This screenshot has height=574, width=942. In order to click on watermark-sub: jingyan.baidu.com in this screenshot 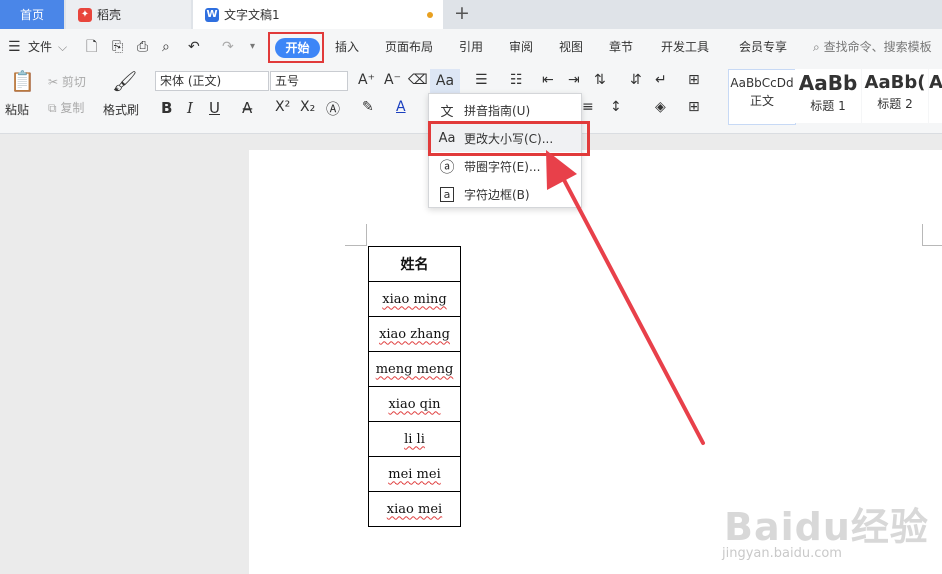, I will do `click(782, 553)`.